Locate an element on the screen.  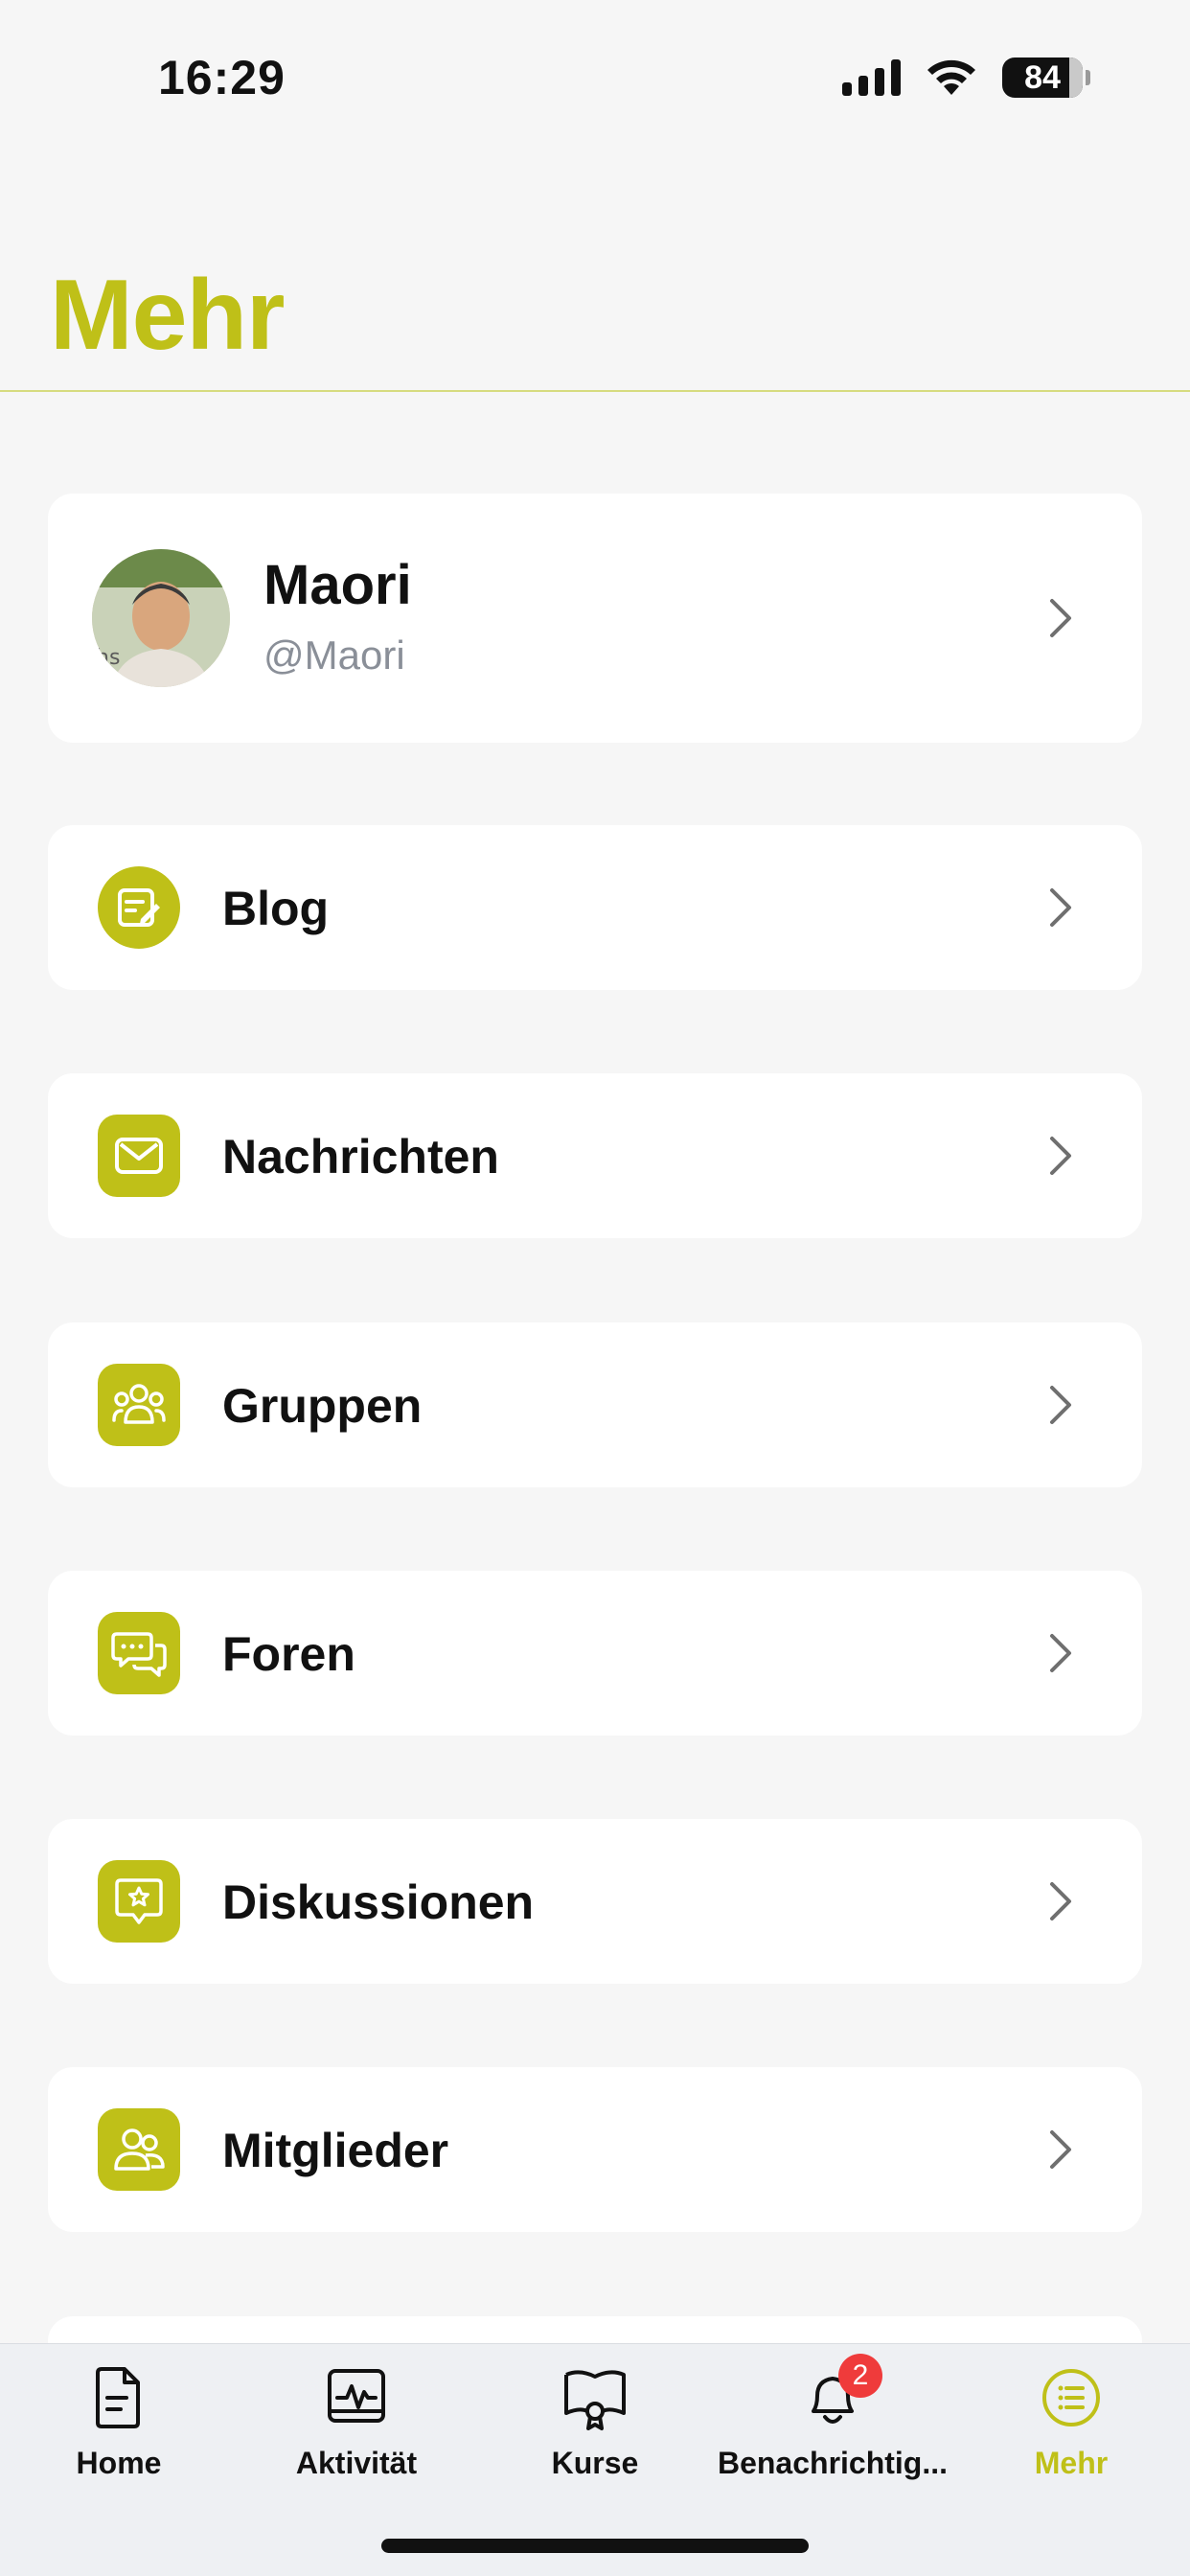
profile-name: Maori is located at coordinates (338, 585).